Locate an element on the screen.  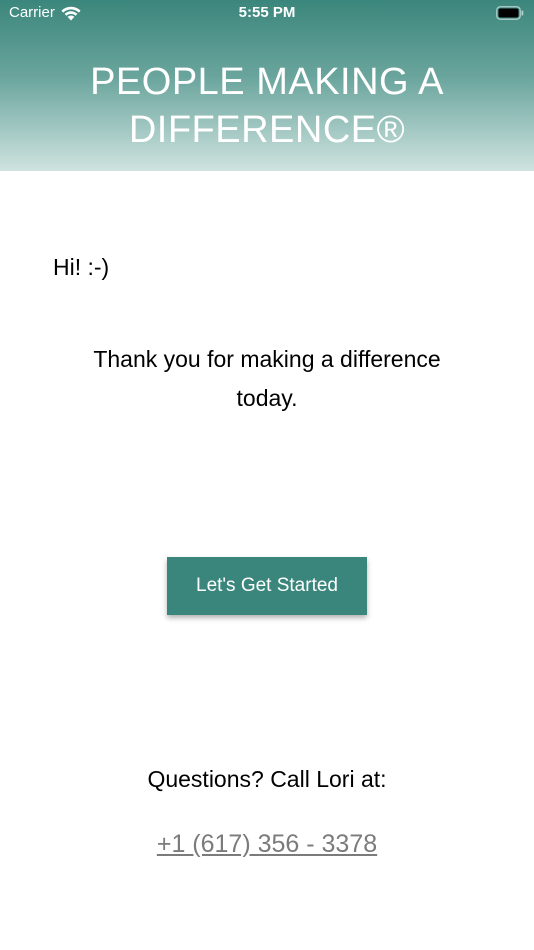
status-bar: Carrier 5:55 PM is located at coordinates (267, 14).